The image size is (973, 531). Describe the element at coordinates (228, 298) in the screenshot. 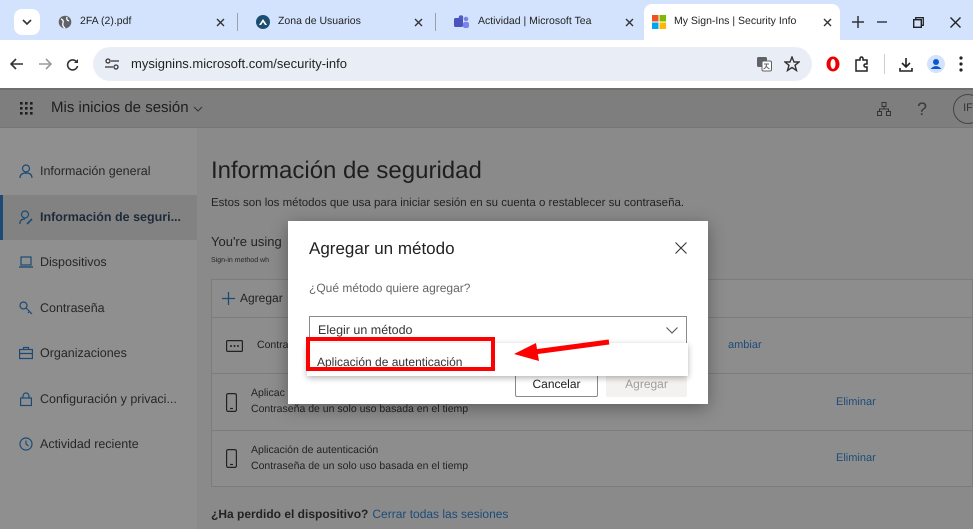

I see `plus-icon` at that location.